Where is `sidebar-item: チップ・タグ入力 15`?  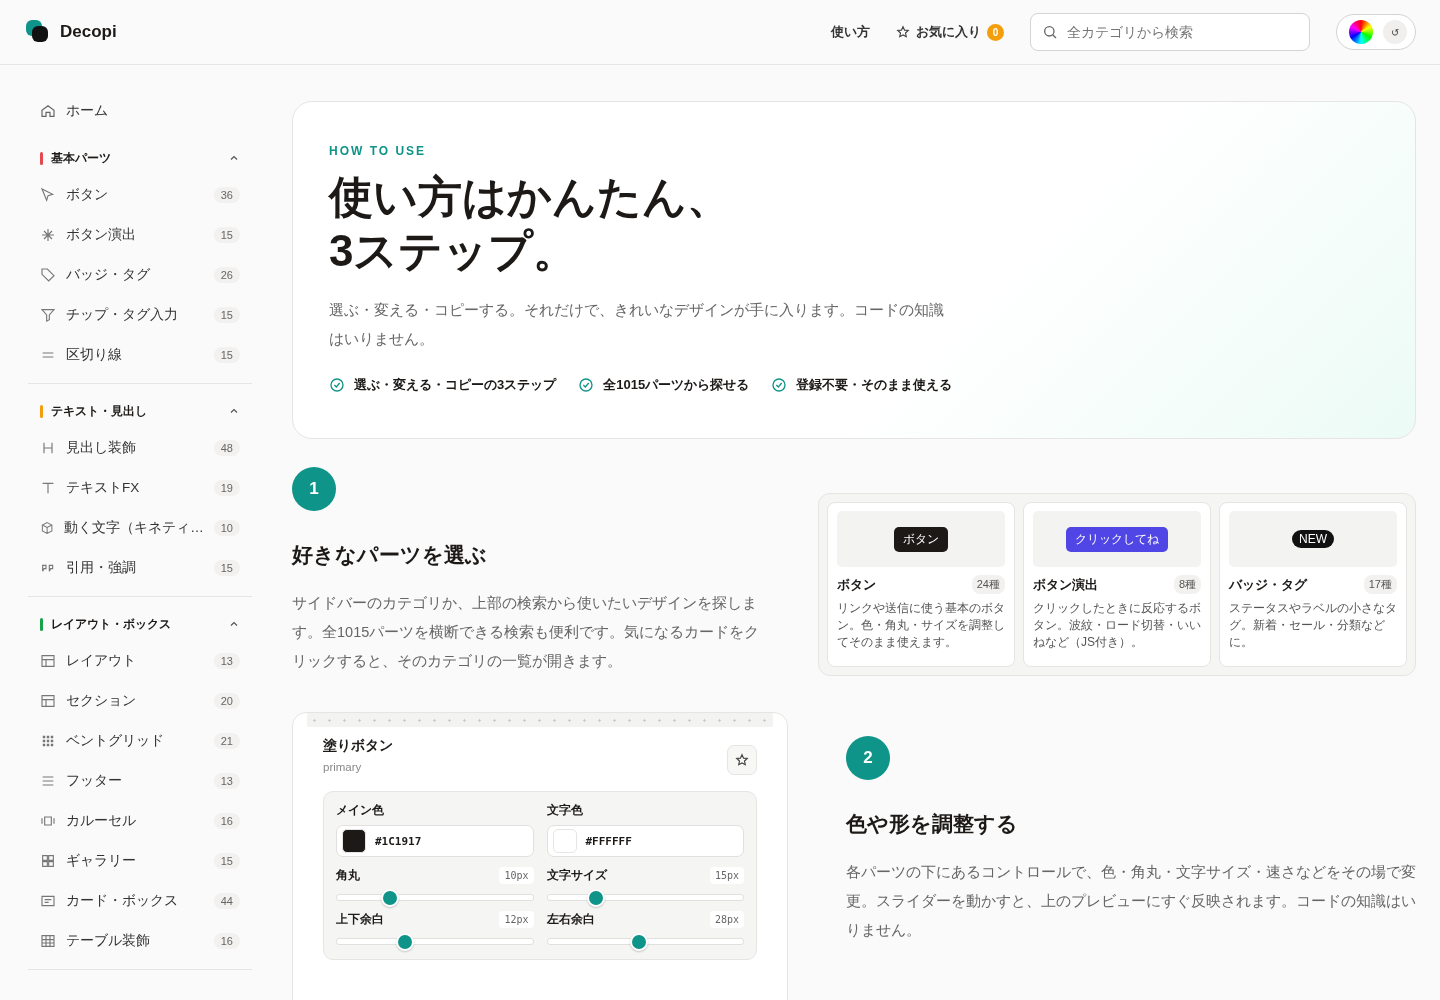
sidebar-item: チップ・タグ入力 15 is located at coordinates (140, 315).